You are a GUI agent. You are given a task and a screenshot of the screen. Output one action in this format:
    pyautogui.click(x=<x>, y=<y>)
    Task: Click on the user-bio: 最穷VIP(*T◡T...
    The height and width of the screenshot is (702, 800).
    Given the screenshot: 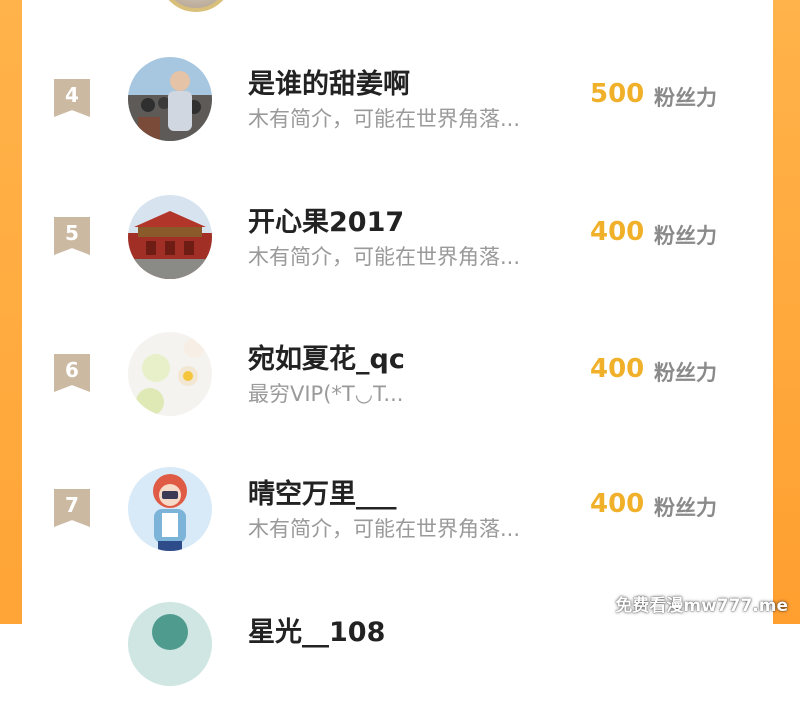 What is the action you would take?
    pyautogui.click(x=326, y=394)
    